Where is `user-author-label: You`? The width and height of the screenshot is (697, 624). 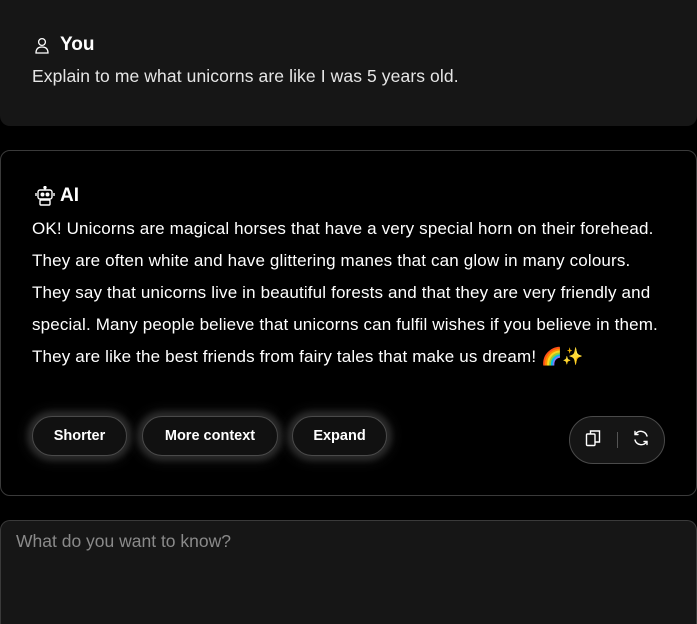
user-author-label: You is located at coordinates (77, 44).